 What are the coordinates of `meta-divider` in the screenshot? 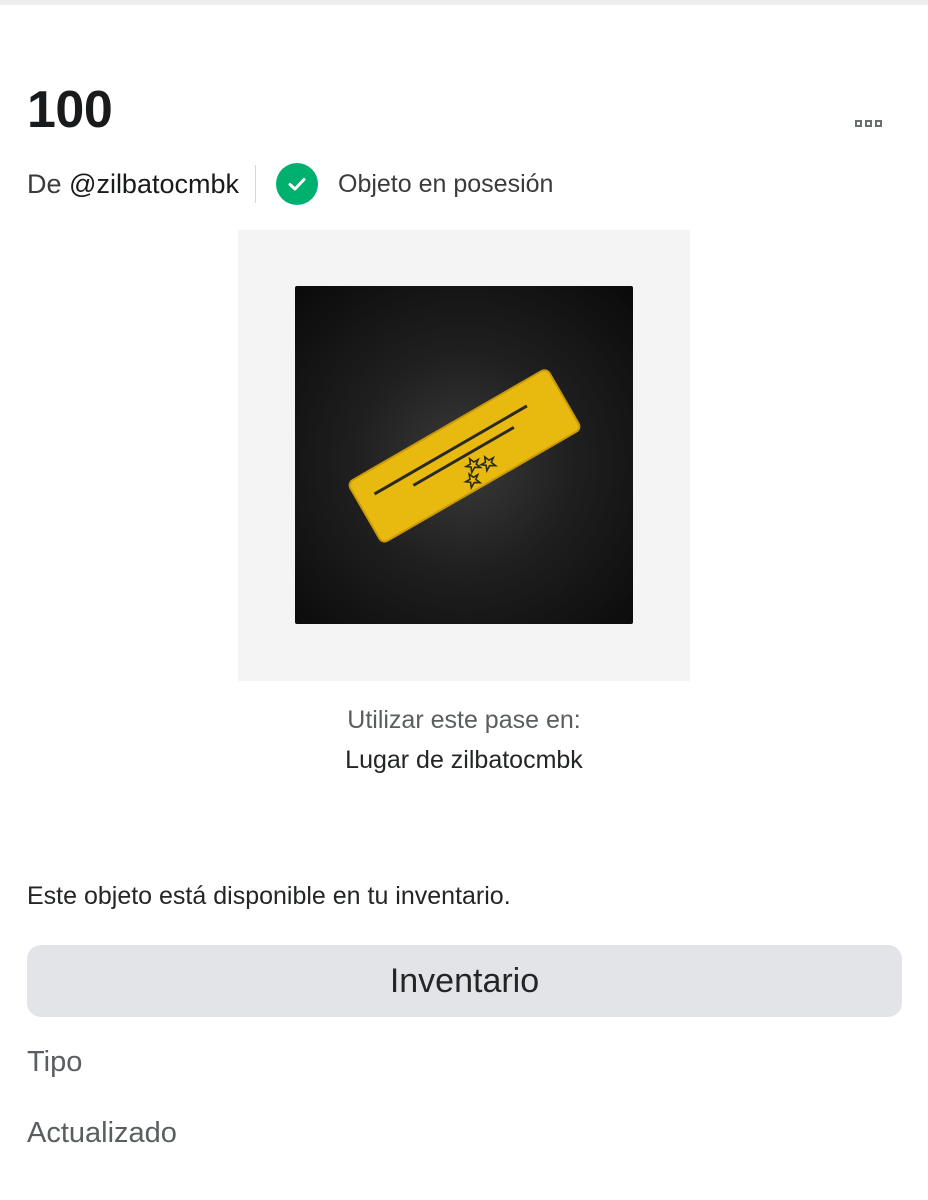 It's located at (255, 184).